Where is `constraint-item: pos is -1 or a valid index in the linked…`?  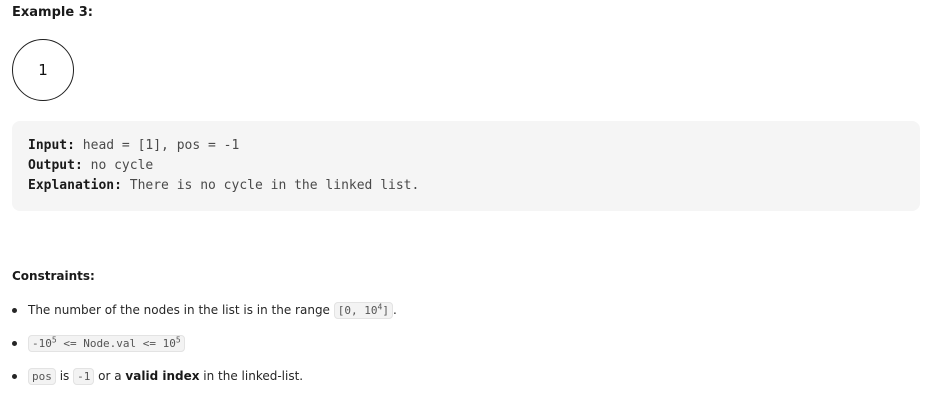
constraint-item: pos is -1 or a valid index in the linked… is located at coordinates (204, 376).